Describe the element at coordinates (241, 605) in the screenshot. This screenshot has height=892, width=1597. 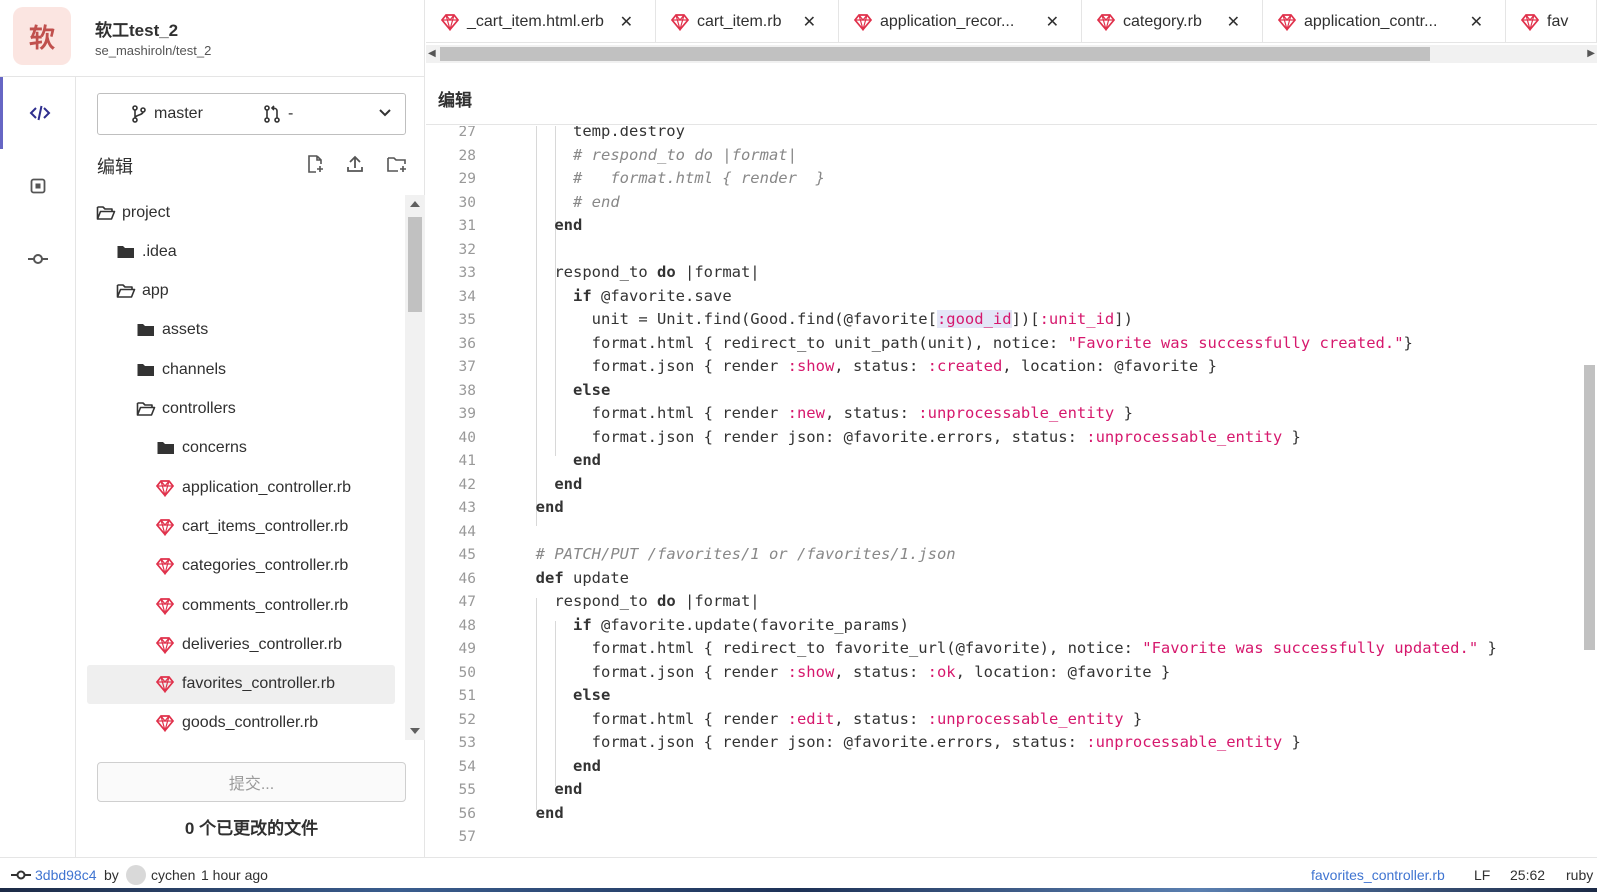
I see `tree-file-item: comments_controller.rb` at that location.